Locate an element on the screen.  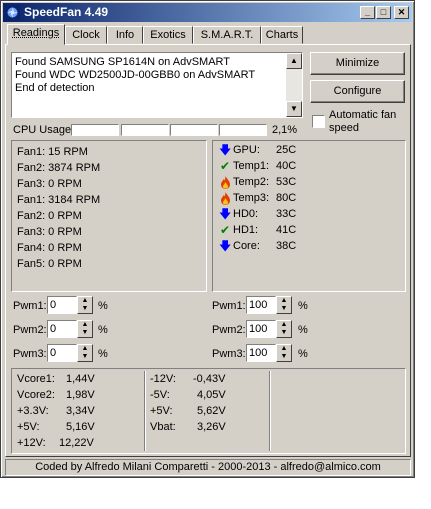
tab-readings-label: Readings is located at coordinates (36, 33).